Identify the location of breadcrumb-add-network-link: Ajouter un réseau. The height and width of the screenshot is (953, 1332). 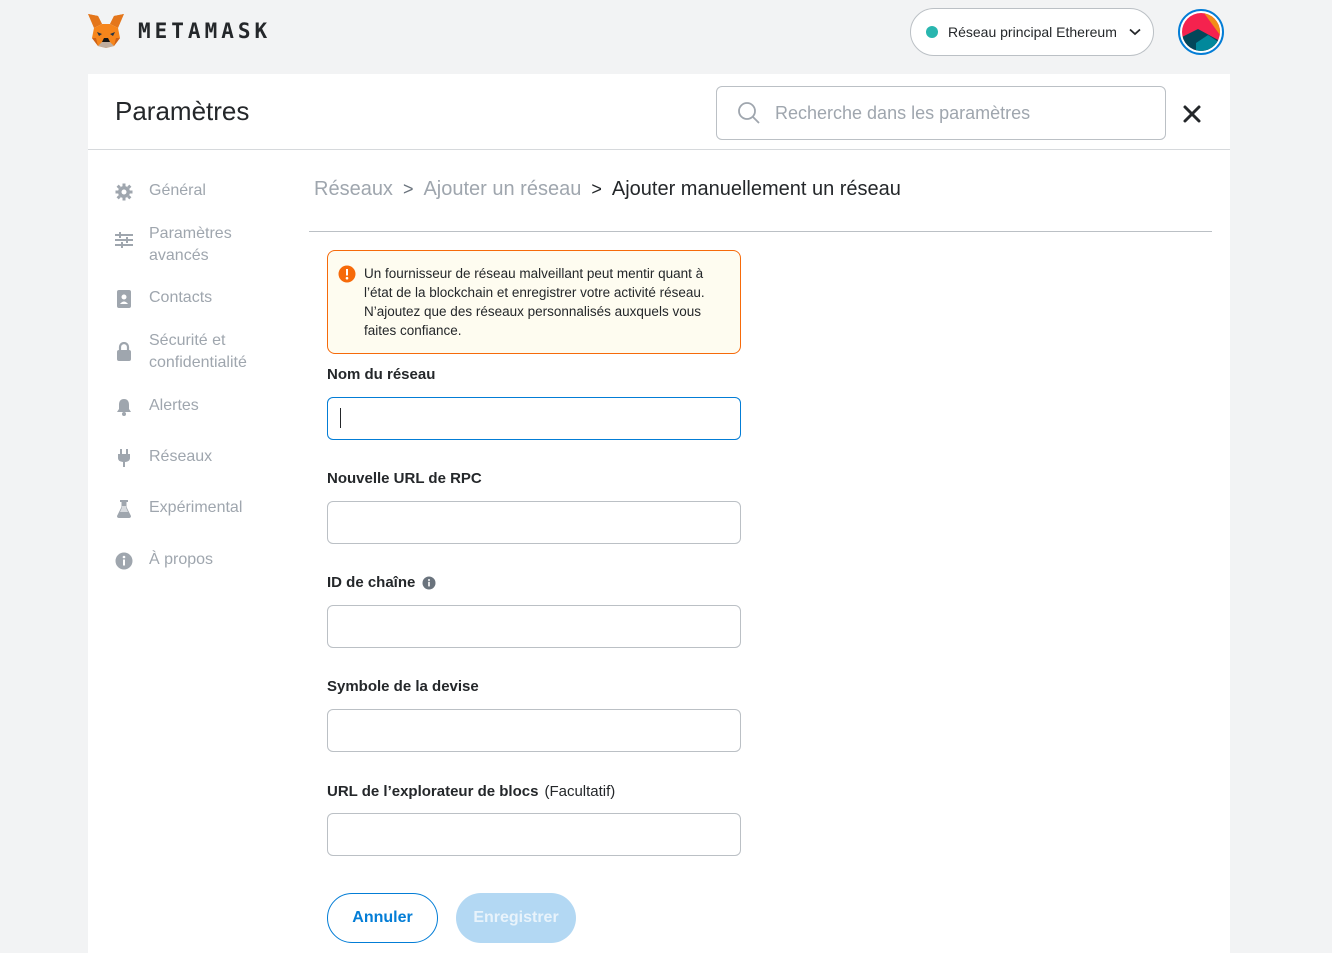
(502, 189).